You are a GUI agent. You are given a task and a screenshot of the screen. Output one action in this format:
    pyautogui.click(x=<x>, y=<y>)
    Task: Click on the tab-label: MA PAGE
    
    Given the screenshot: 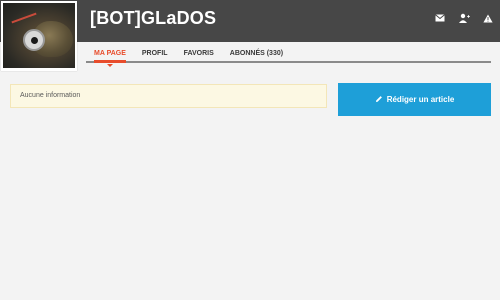 What is the action you would take?
    pyautogui.click(x=110, y=53)
    